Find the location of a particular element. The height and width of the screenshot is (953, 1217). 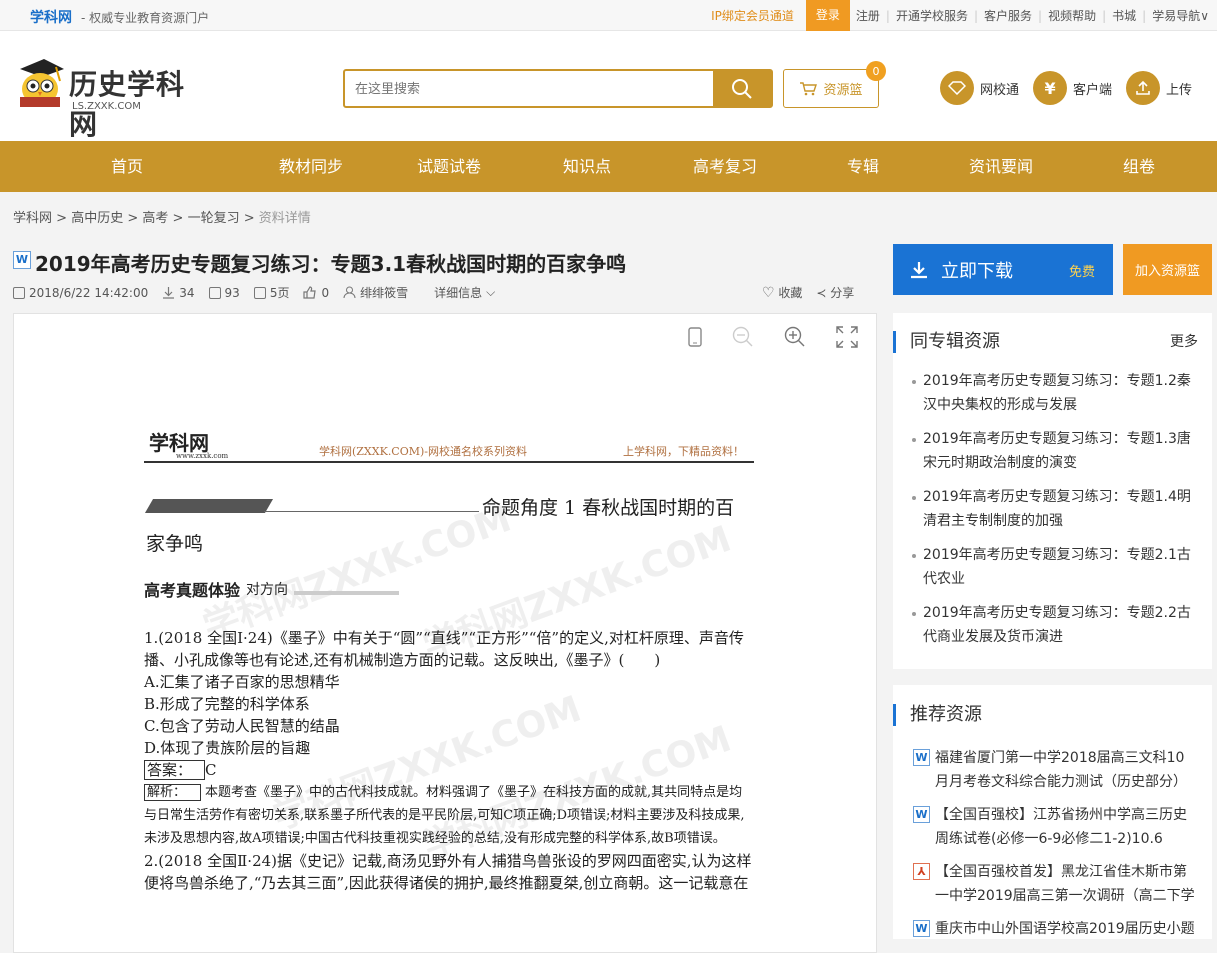

doc-author: 绯绯筱雪 is located at coordinates (375, 292).